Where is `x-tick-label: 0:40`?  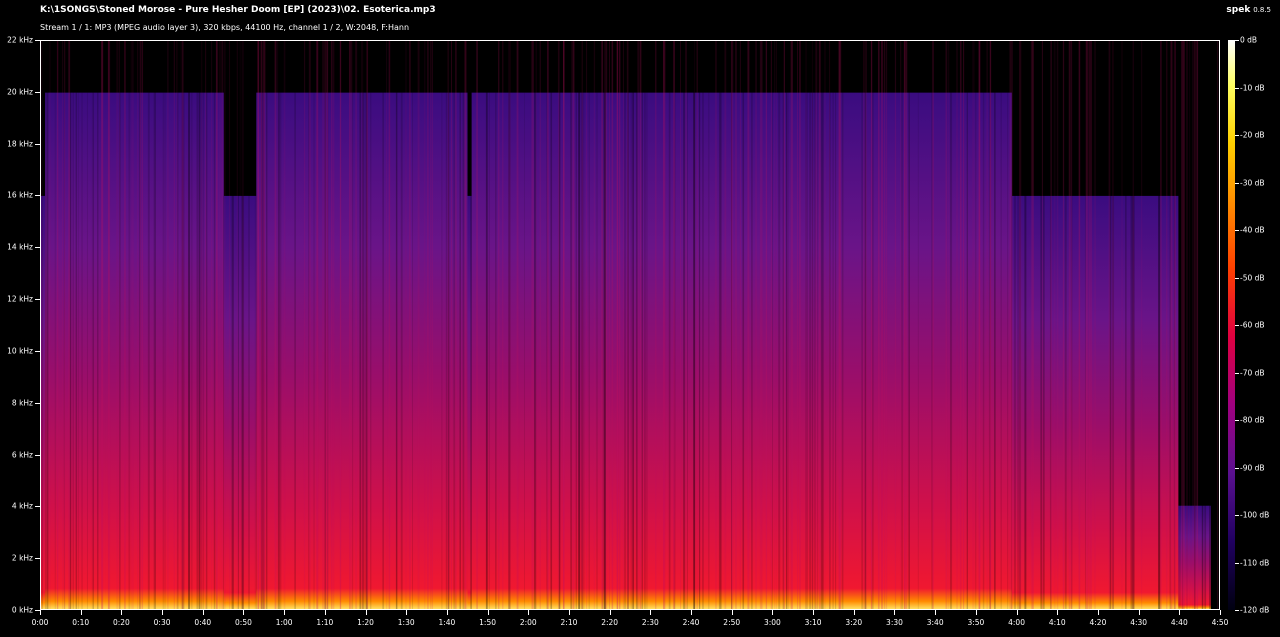 x-tick-label: 0:40 is located at coordinates (203, 622).